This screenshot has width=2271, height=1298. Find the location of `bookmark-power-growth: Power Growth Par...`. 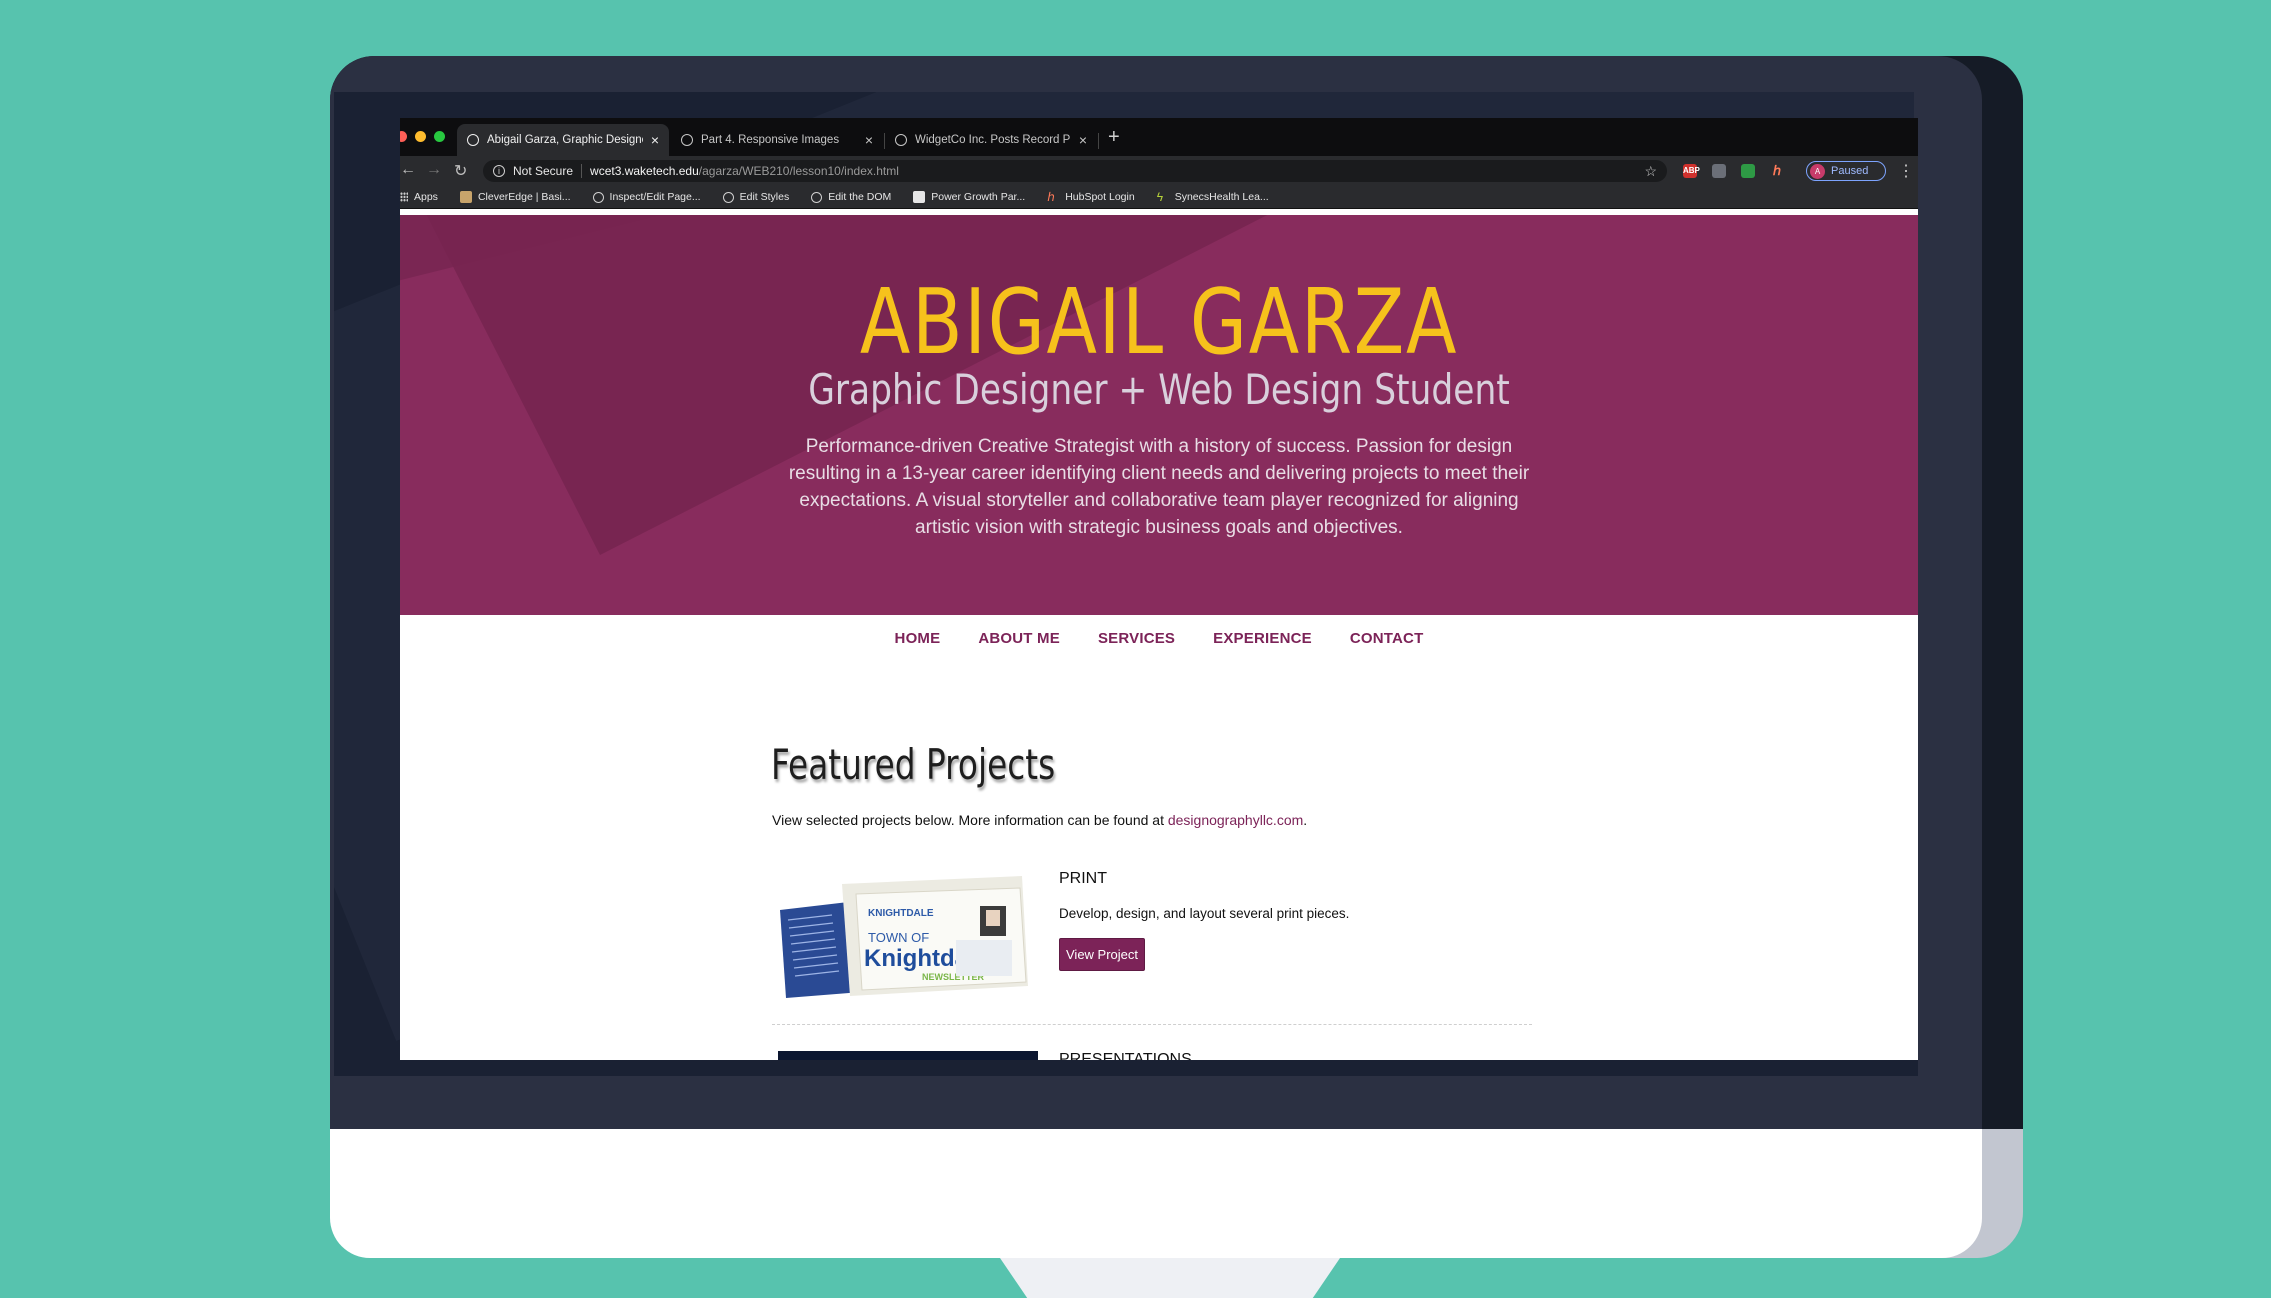

bookmark-power-growth: Power Growth Par... is located at coordinates (969, 197).